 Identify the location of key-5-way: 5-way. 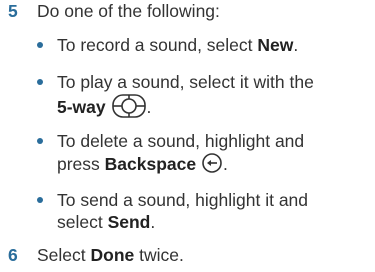
(81, 107).